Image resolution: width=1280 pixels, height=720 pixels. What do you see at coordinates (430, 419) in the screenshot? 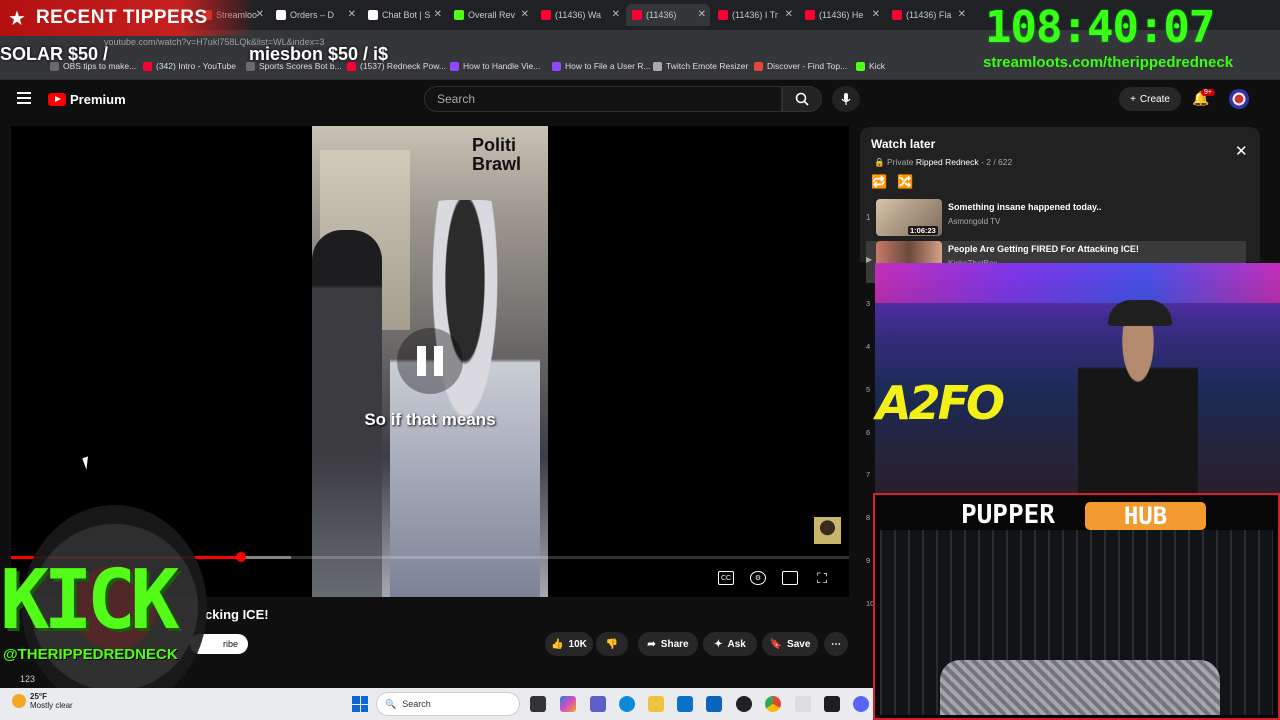
I see `video-caption: So if that means` at bounding box center [430, 419].